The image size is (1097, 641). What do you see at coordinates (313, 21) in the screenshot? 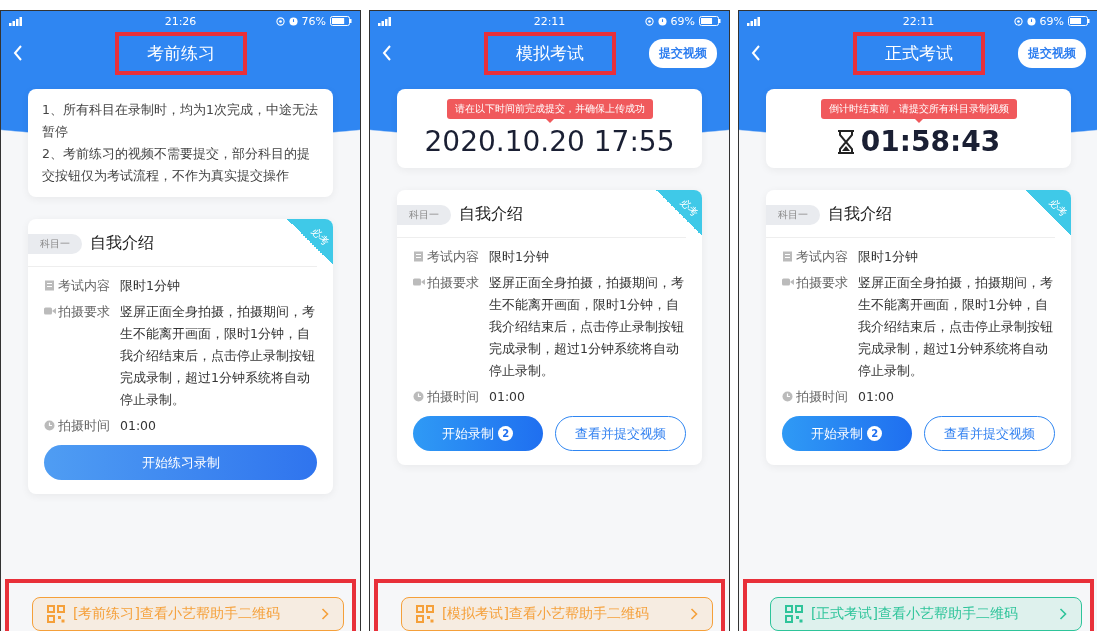
I see `battery-level: 76%` at bounding box center [313, 21].